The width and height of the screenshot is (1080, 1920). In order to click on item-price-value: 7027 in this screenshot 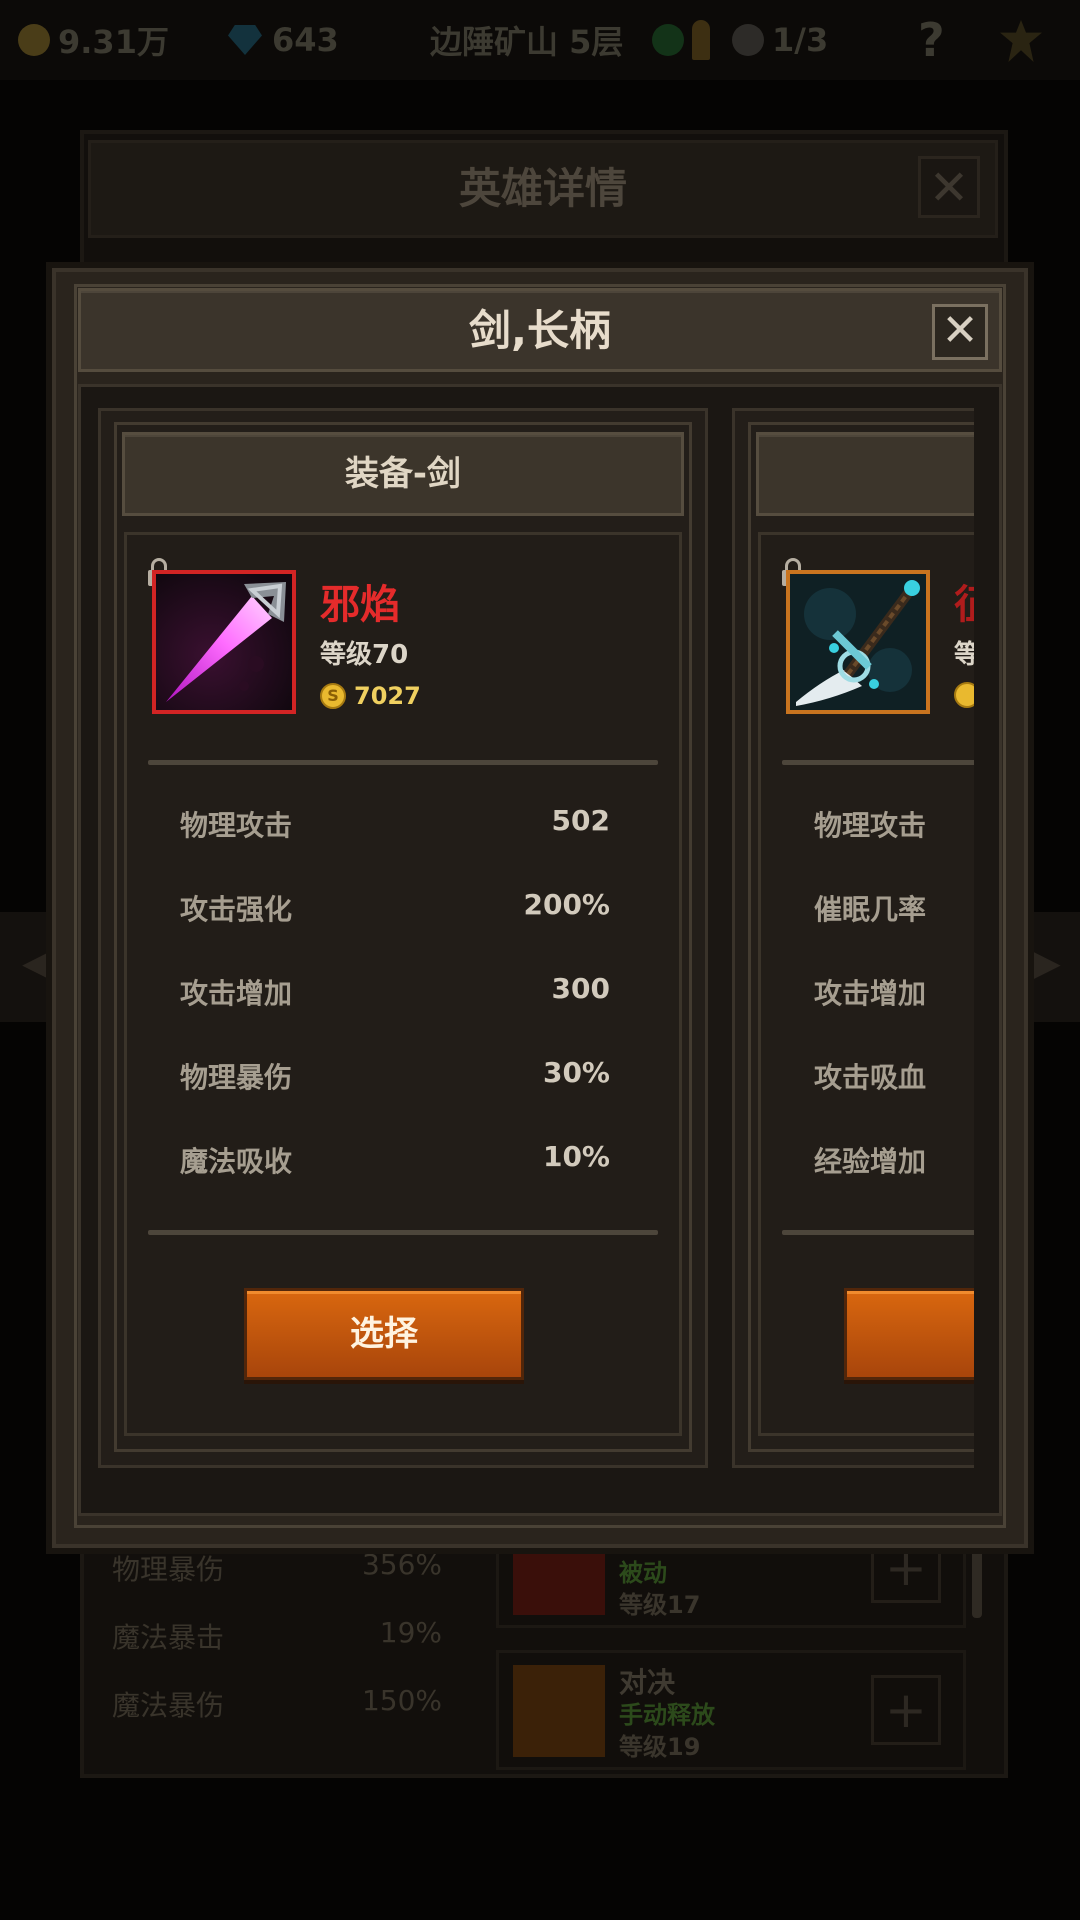, I will do `click(387, 696)`.